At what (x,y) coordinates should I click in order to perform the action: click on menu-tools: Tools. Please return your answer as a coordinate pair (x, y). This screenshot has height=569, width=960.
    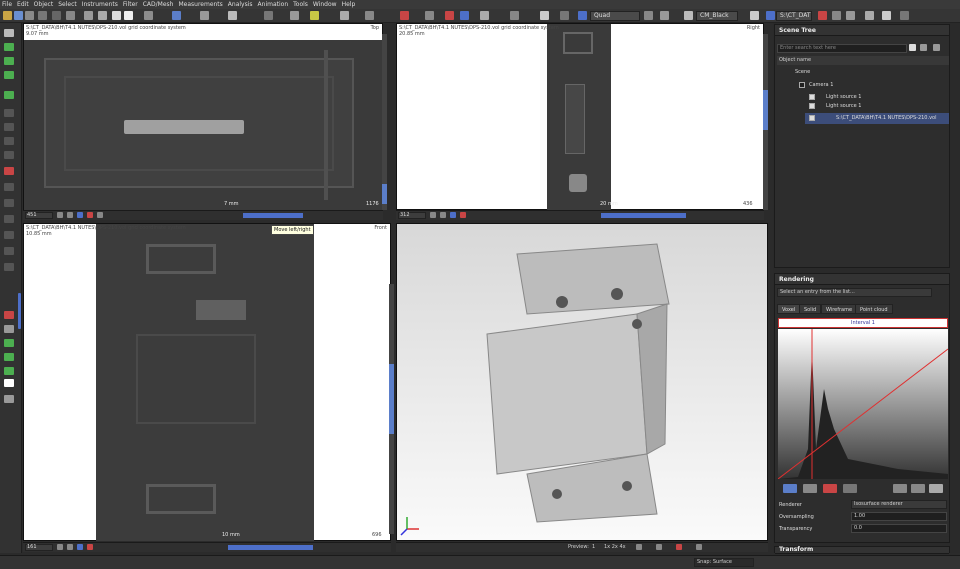
    Looking at the image, I should click on (300, 4).